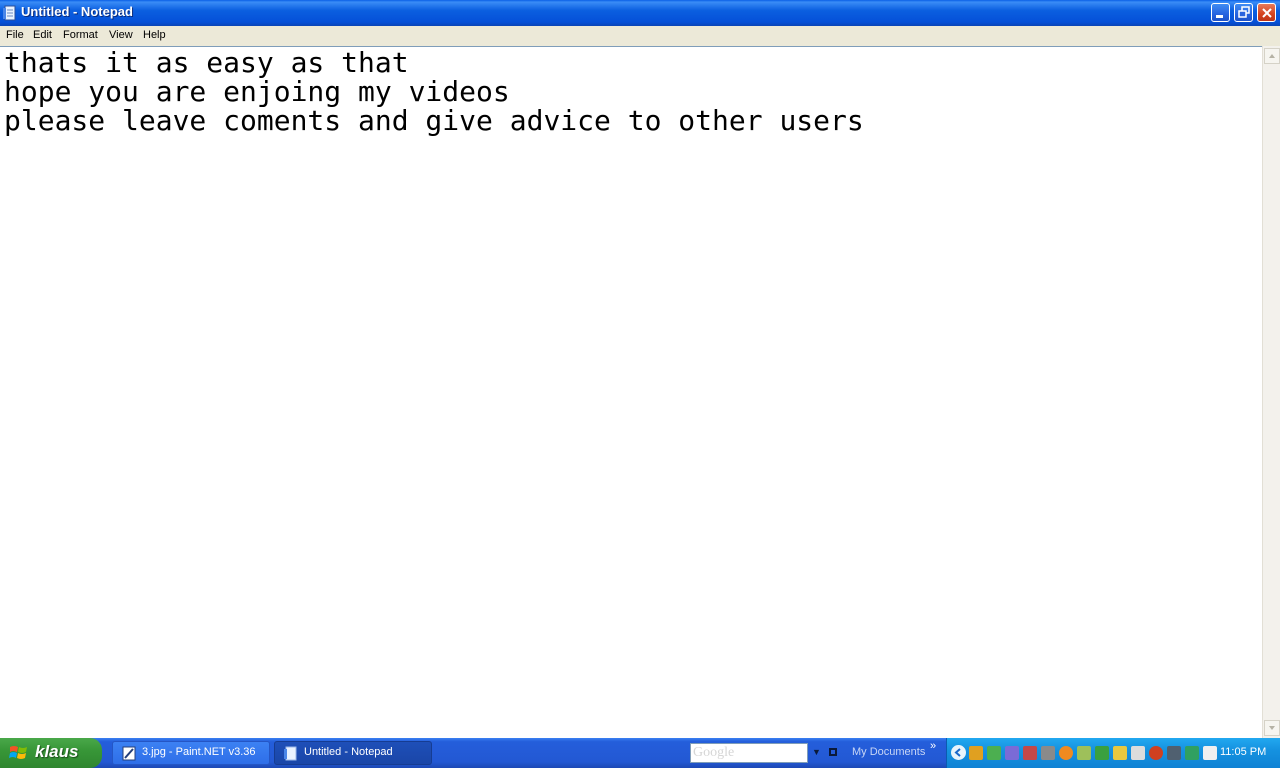 The image size is (1280, 768). Describe the element at coordinates (121, 35) in the screenshot. I see `menu-view: View` at that location.